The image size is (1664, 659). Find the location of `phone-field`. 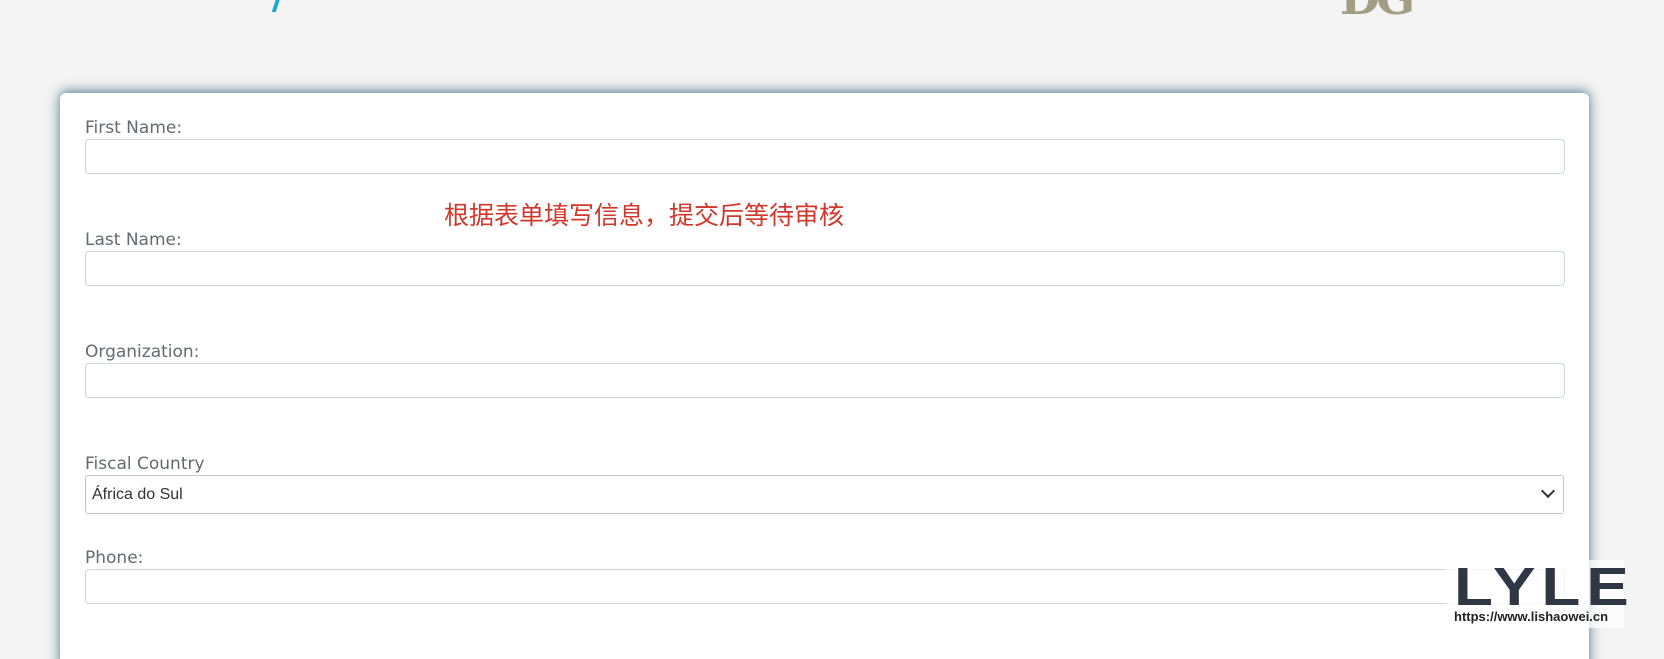

phone-field is located at coordinates (825, 586).